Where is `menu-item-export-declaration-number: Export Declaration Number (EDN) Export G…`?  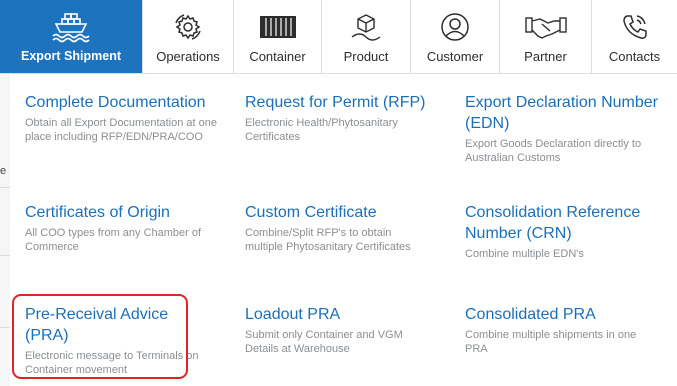
menu-item-export-declaration-number: Export Declaration Number (EDN) Export G… is located at coordinates (565, 128).